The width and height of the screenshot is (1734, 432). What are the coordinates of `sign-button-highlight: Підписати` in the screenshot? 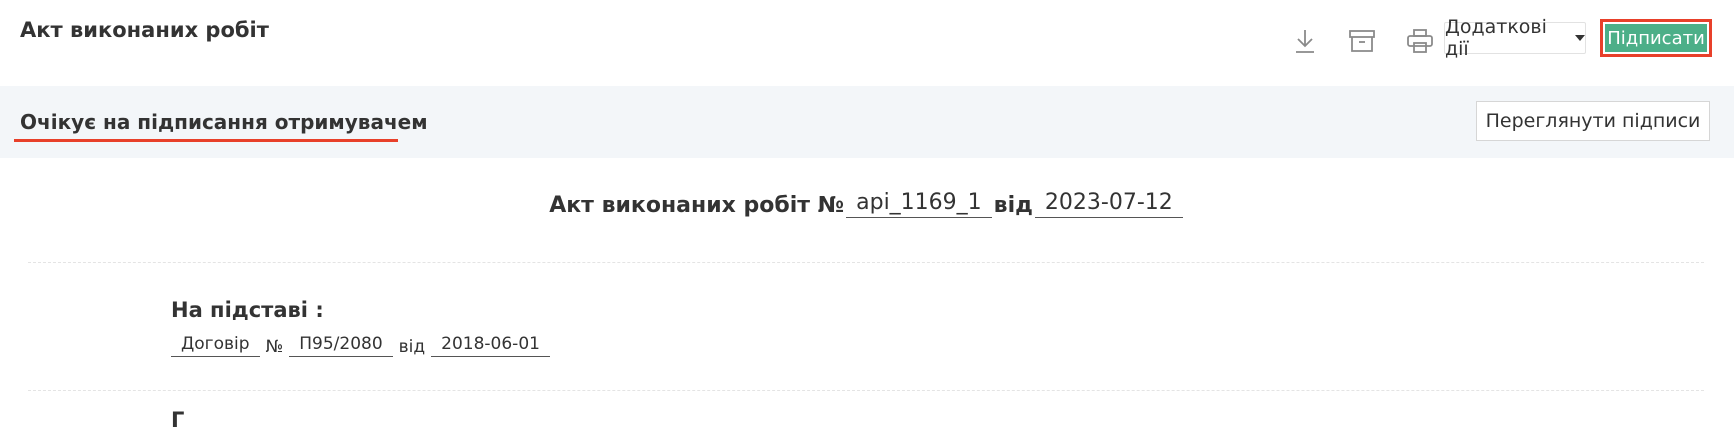 It's located at (1656, 38).